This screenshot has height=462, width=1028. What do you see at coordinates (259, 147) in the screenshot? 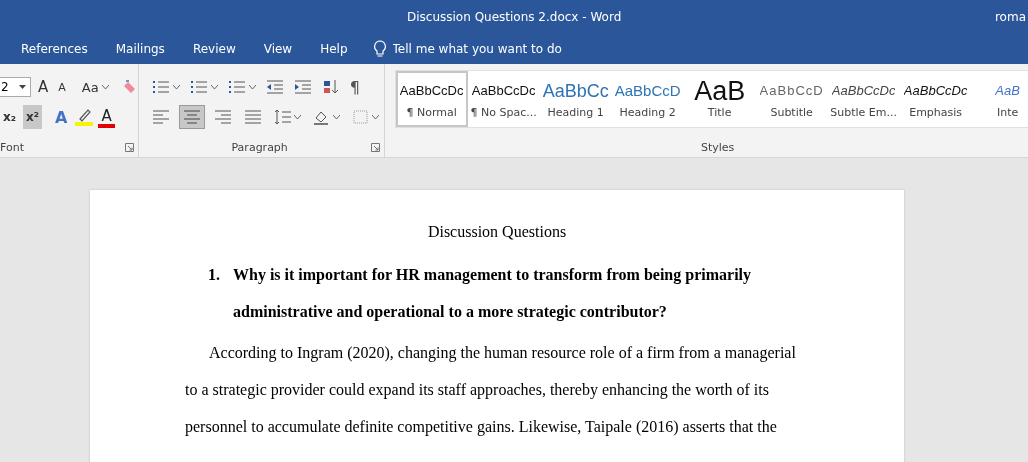
I see `group-label: Paragraph` at bounding box center [259, 147].